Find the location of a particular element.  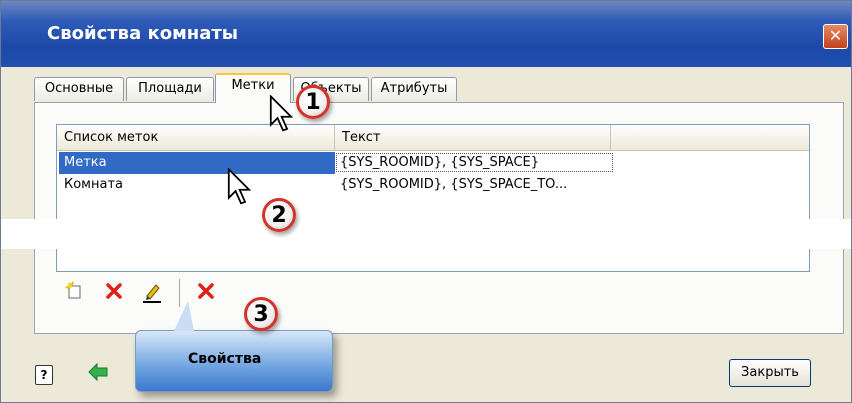

column-header-text: Текст is located at coordinates (473, 137).